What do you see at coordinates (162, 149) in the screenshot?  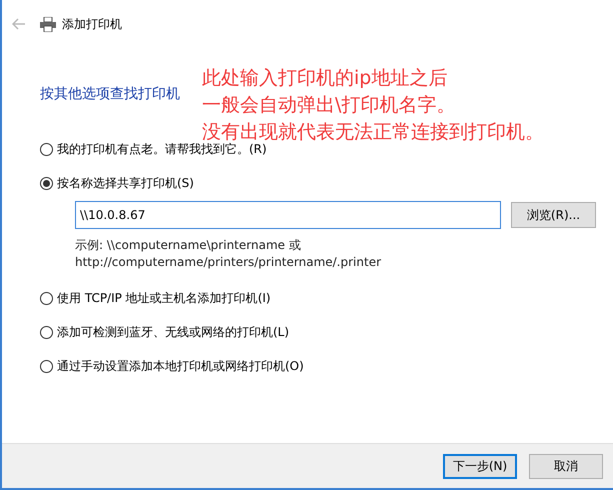 I see `option-label: 我的打印机有点老。请帮我找到它。(R)` at bounding box center [162, 149].